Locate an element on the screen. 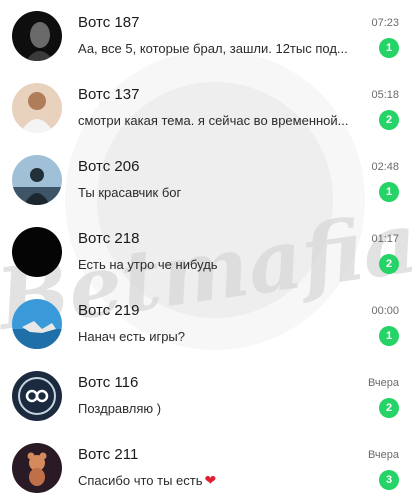  chat-item-votes-218: Вотс 218 01:17 Есть на утро че нибудь 2 is located at coordinates (208, 252).